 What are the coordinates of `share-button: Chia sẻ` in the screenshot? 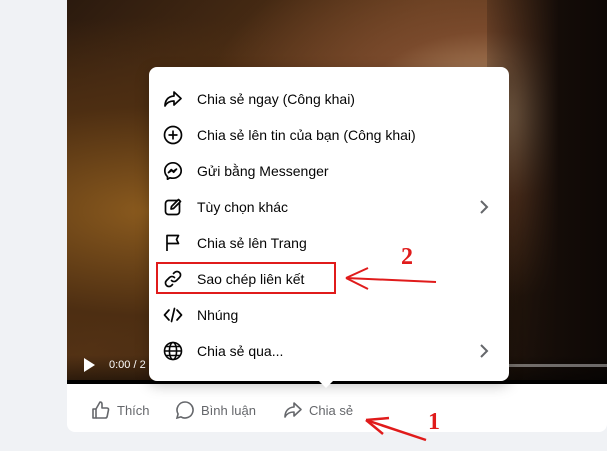 It's located at (318, 410).